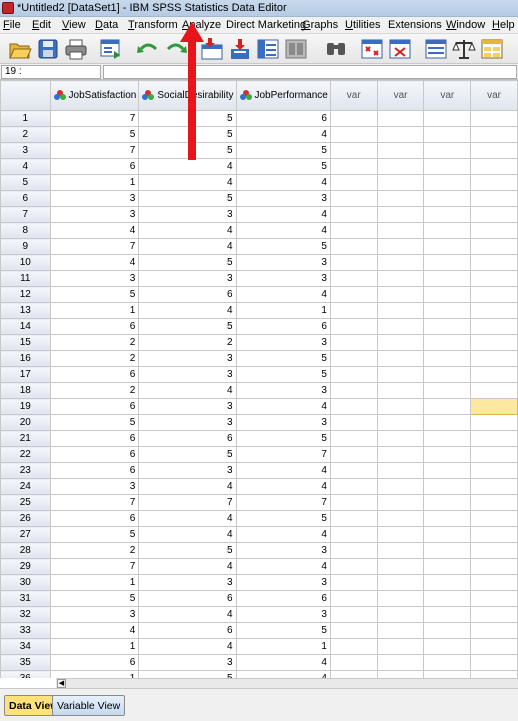 The height and width of the screenshot is (721, 518). Describe the element at coordinates (25, 358) in the screenshot. I see `row-number: 16` at that location.